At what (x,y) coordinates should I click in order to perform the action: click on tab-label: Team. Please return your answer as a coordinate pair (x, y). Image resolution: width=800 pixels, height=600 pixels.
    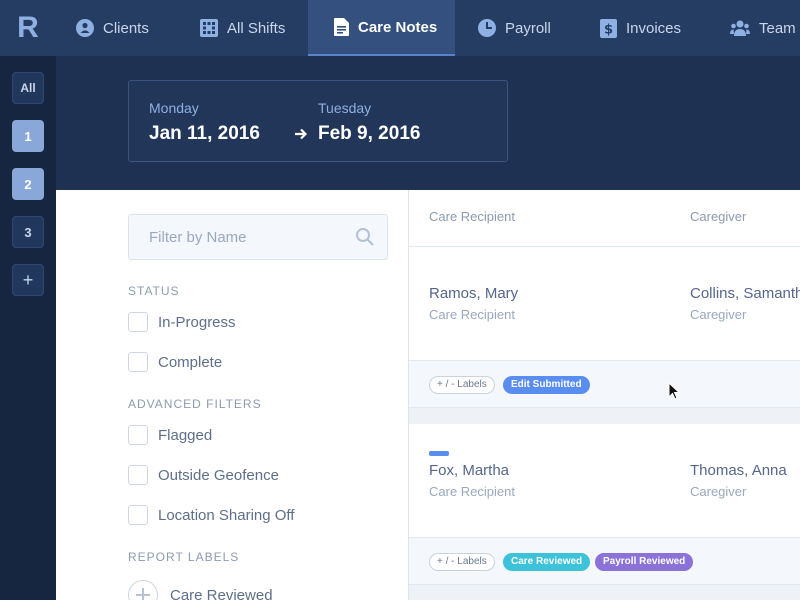
    Looking at the image, I should click on (777, 28).